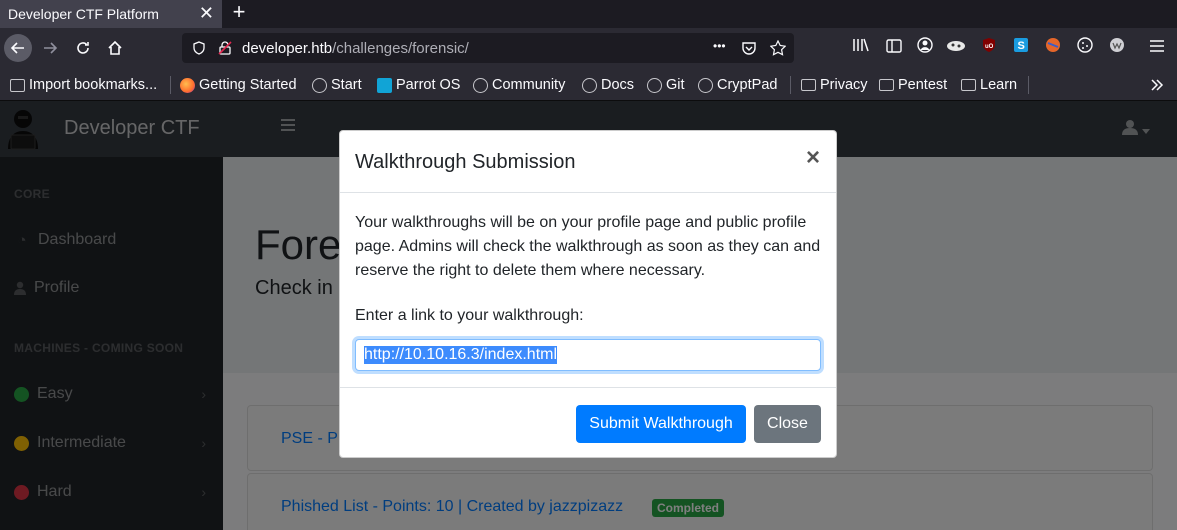 This screenshot has width=1177, height=530. Describe the element at coordinates (787, 424) in the screenshot. I see `close-button: Close` at that location.